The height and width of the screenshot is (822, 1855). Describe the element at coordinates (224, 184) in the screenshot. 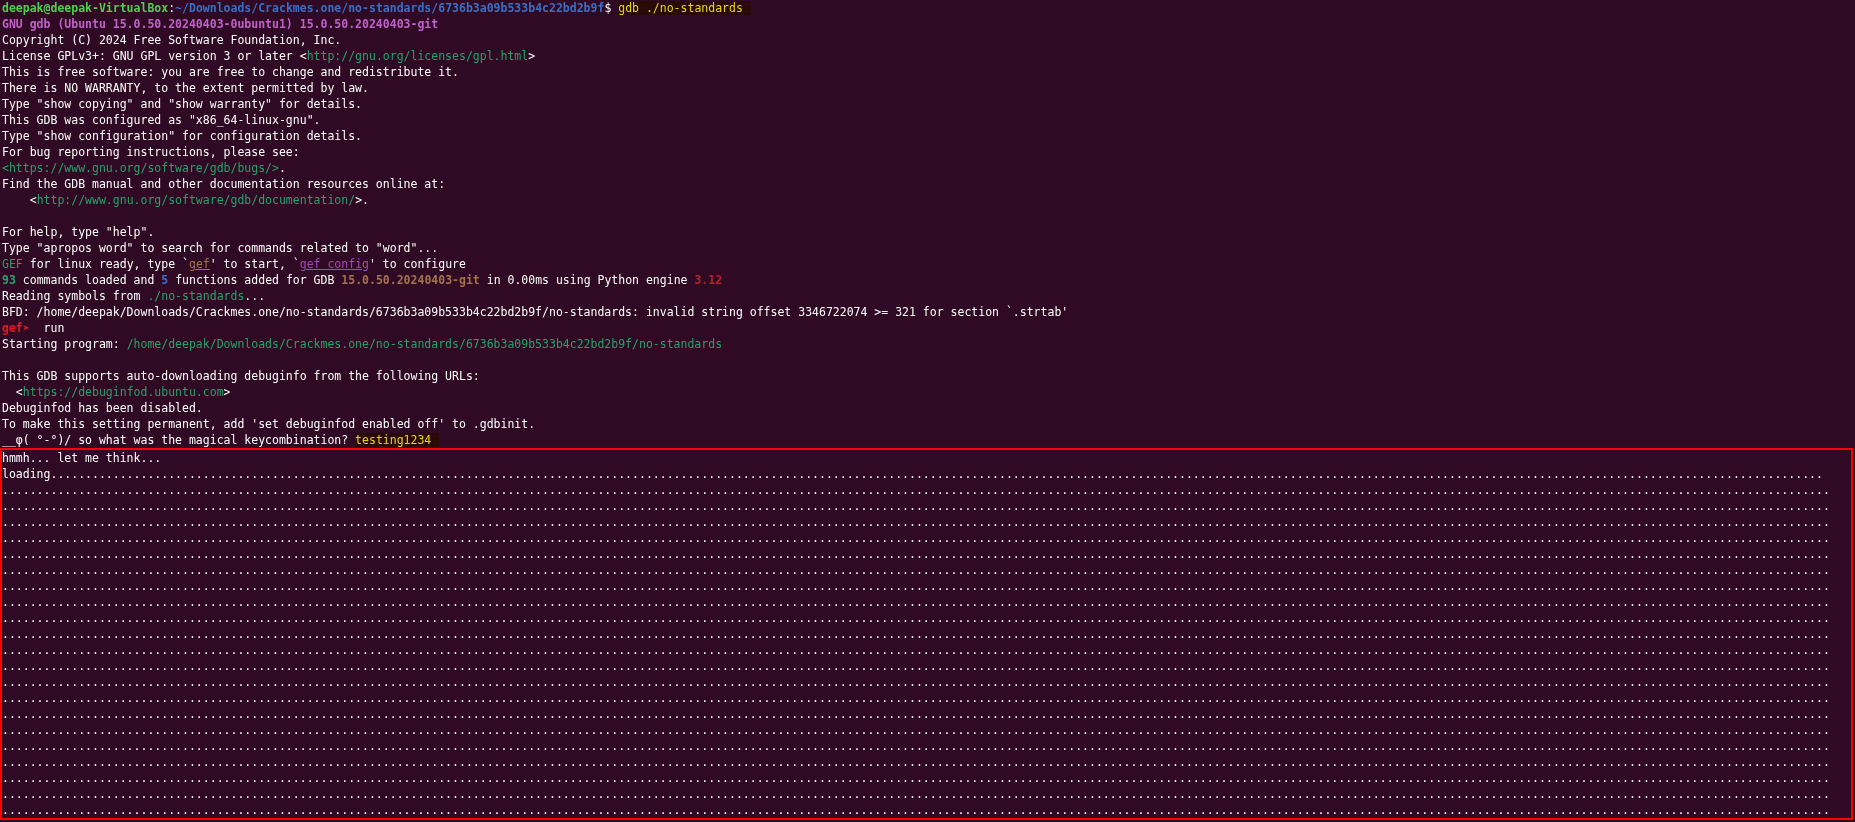

I see `terminal-line: Find the GDB manual and other documentation resources online at:` at that location.